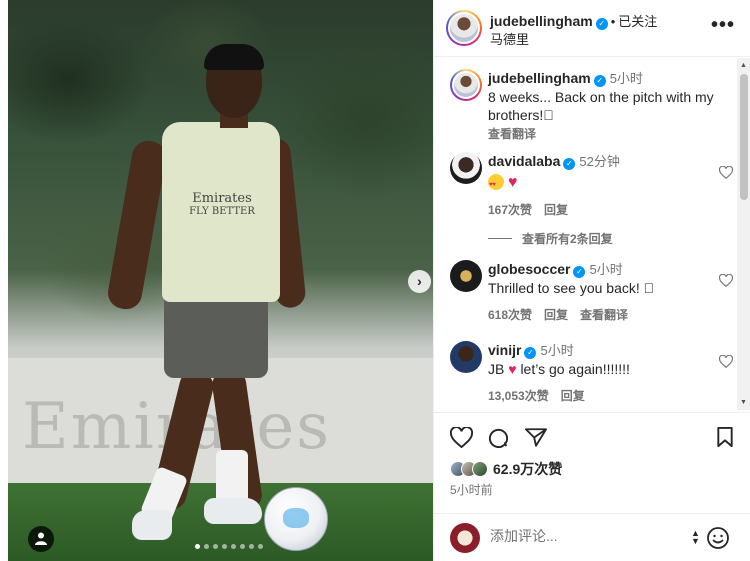 This screenshot has width=750, height=561. Describe the element at coordinates (229, 546) in the screenshot. I see `carousel-indicator` at that location.